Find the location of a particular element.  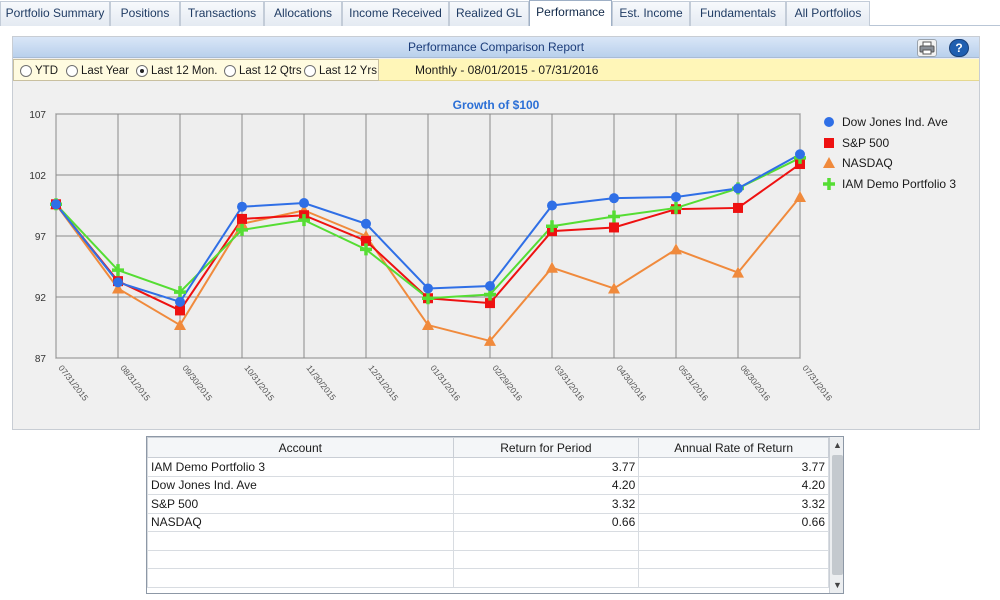

scroll-up-icon: ▲ is located at coordinates (836, 445).